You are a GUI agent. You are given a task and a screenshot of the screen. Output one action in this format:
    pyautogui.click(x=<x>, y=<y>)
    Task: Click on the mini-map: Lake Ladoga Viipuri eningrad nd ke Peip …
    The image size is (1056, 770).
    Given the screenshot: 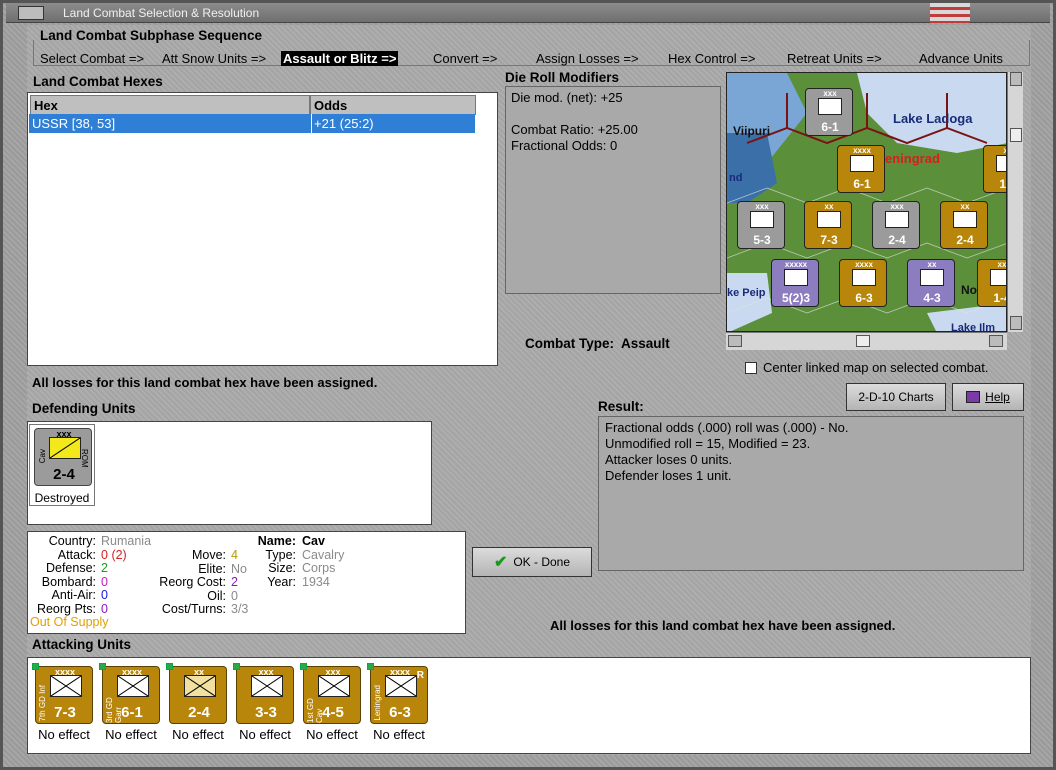 What is the action you would take?
    pyautogui.click(x=866, y=202)
    